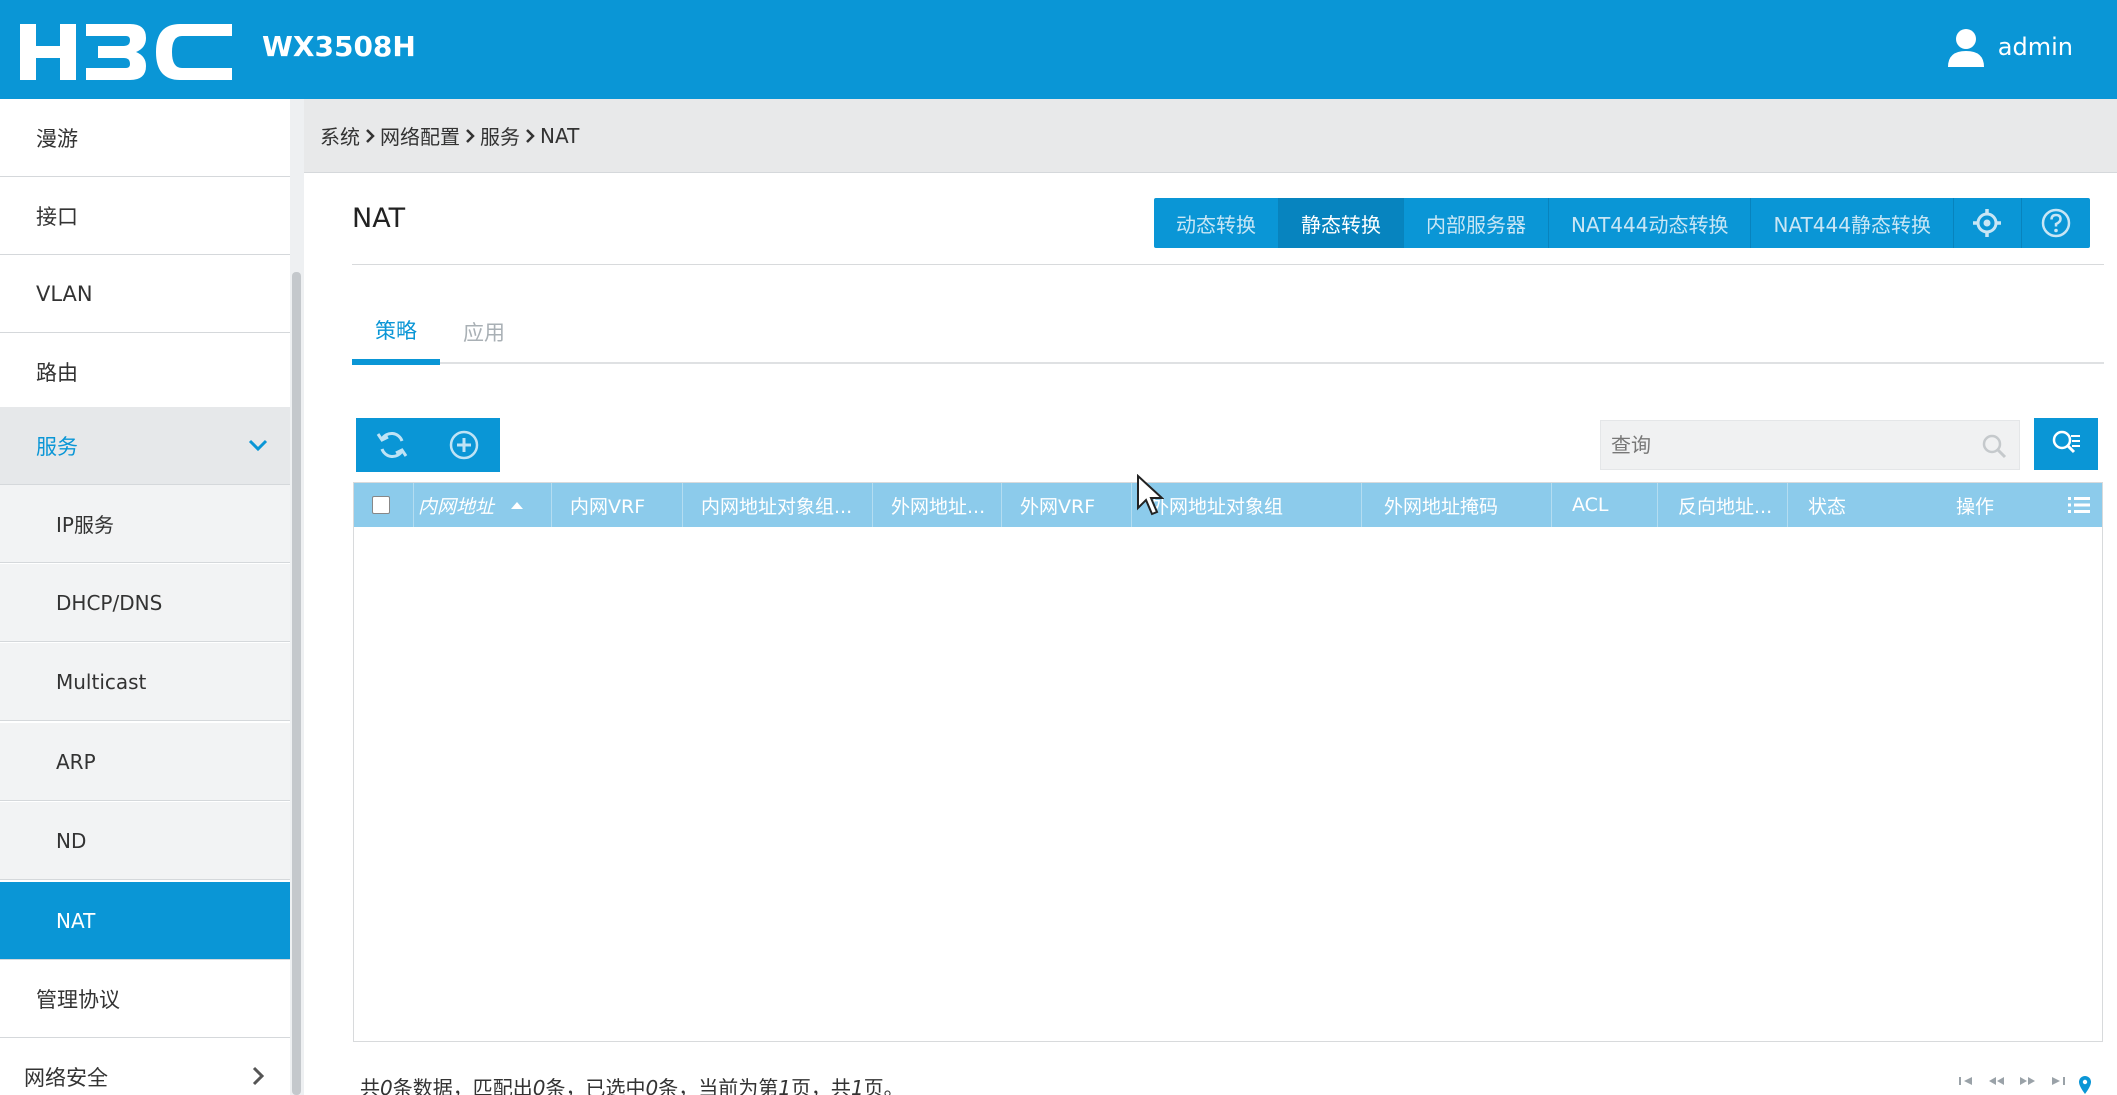  I want to click on column-label: 外网地址对象组, so click(1217, 506).